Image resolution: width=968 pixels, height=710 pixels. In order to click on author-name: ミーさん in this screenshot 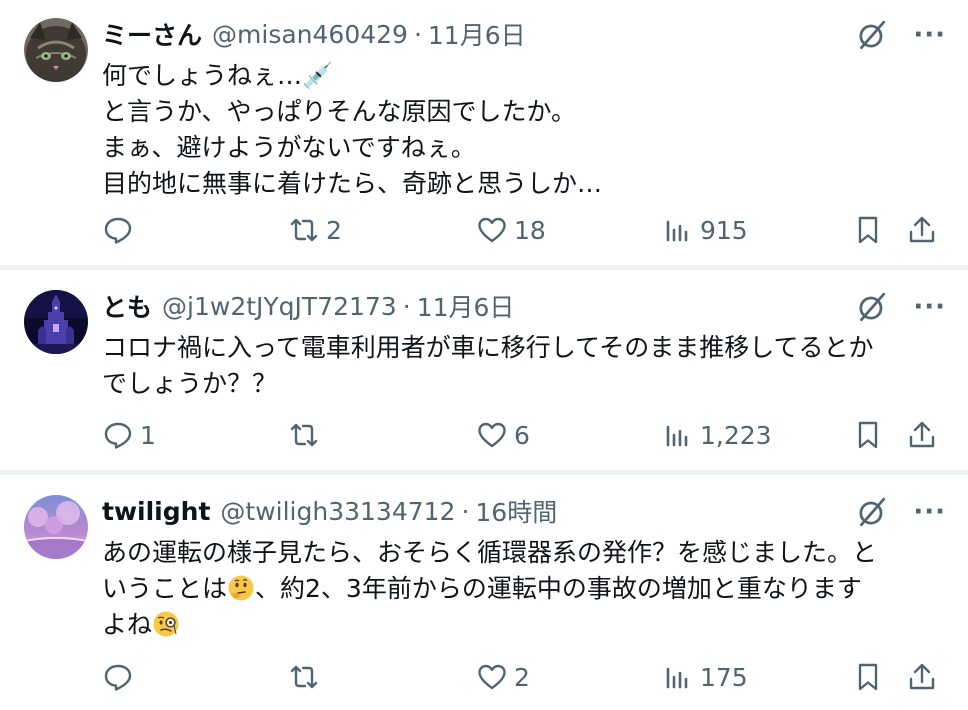, I will do `click(152, 34)`.